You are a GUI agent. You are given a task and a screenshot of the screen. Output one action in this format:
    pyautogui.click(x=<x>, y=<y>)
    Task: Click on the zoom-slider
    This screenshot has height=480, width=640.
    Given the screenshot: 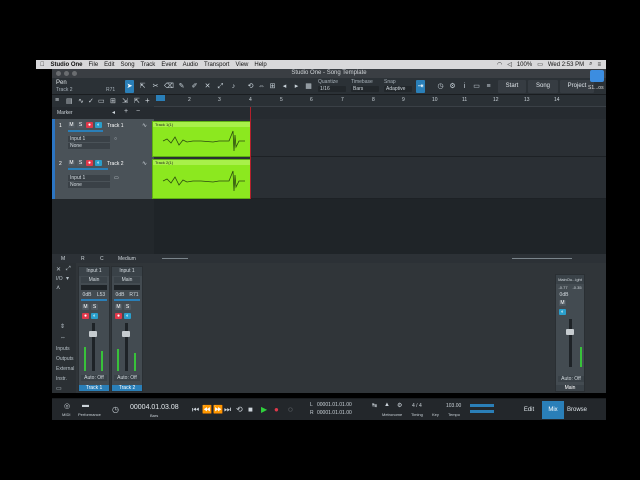 What is the action you would take?
    pyautogui.click(x=175, y=258)
    